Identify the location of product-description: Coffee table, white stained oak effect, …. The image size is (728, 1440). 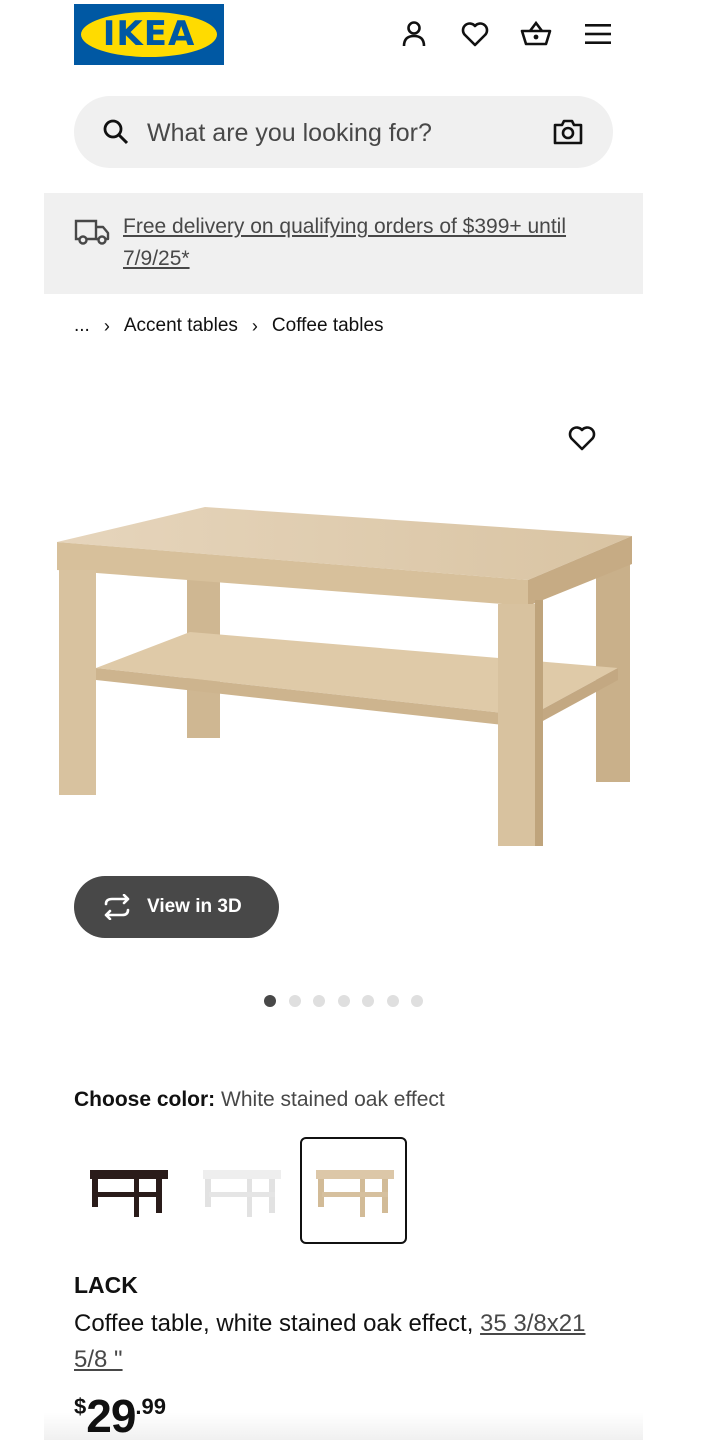
(334, 1342).